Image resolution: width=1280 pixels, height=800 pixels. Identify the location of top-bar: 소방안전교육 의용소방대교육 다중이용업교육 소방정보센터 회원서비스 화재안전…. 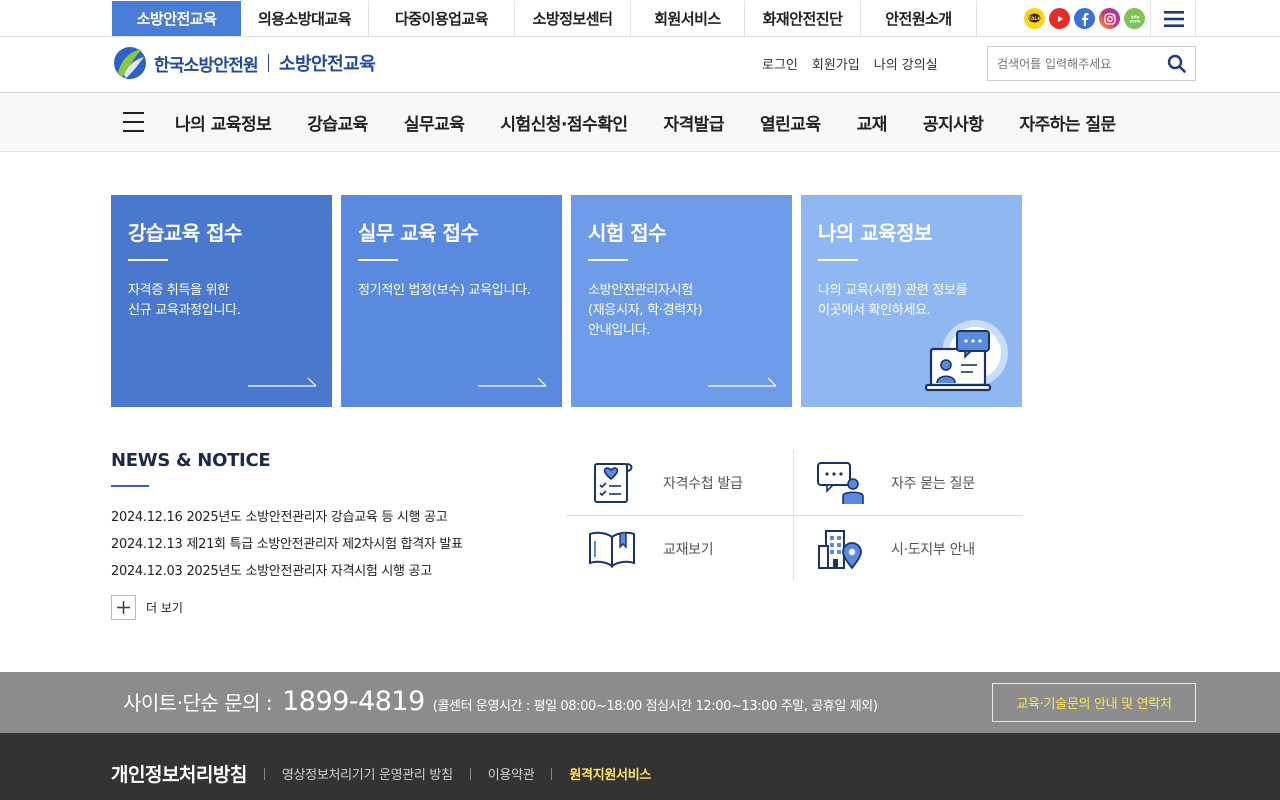
(640, 18).